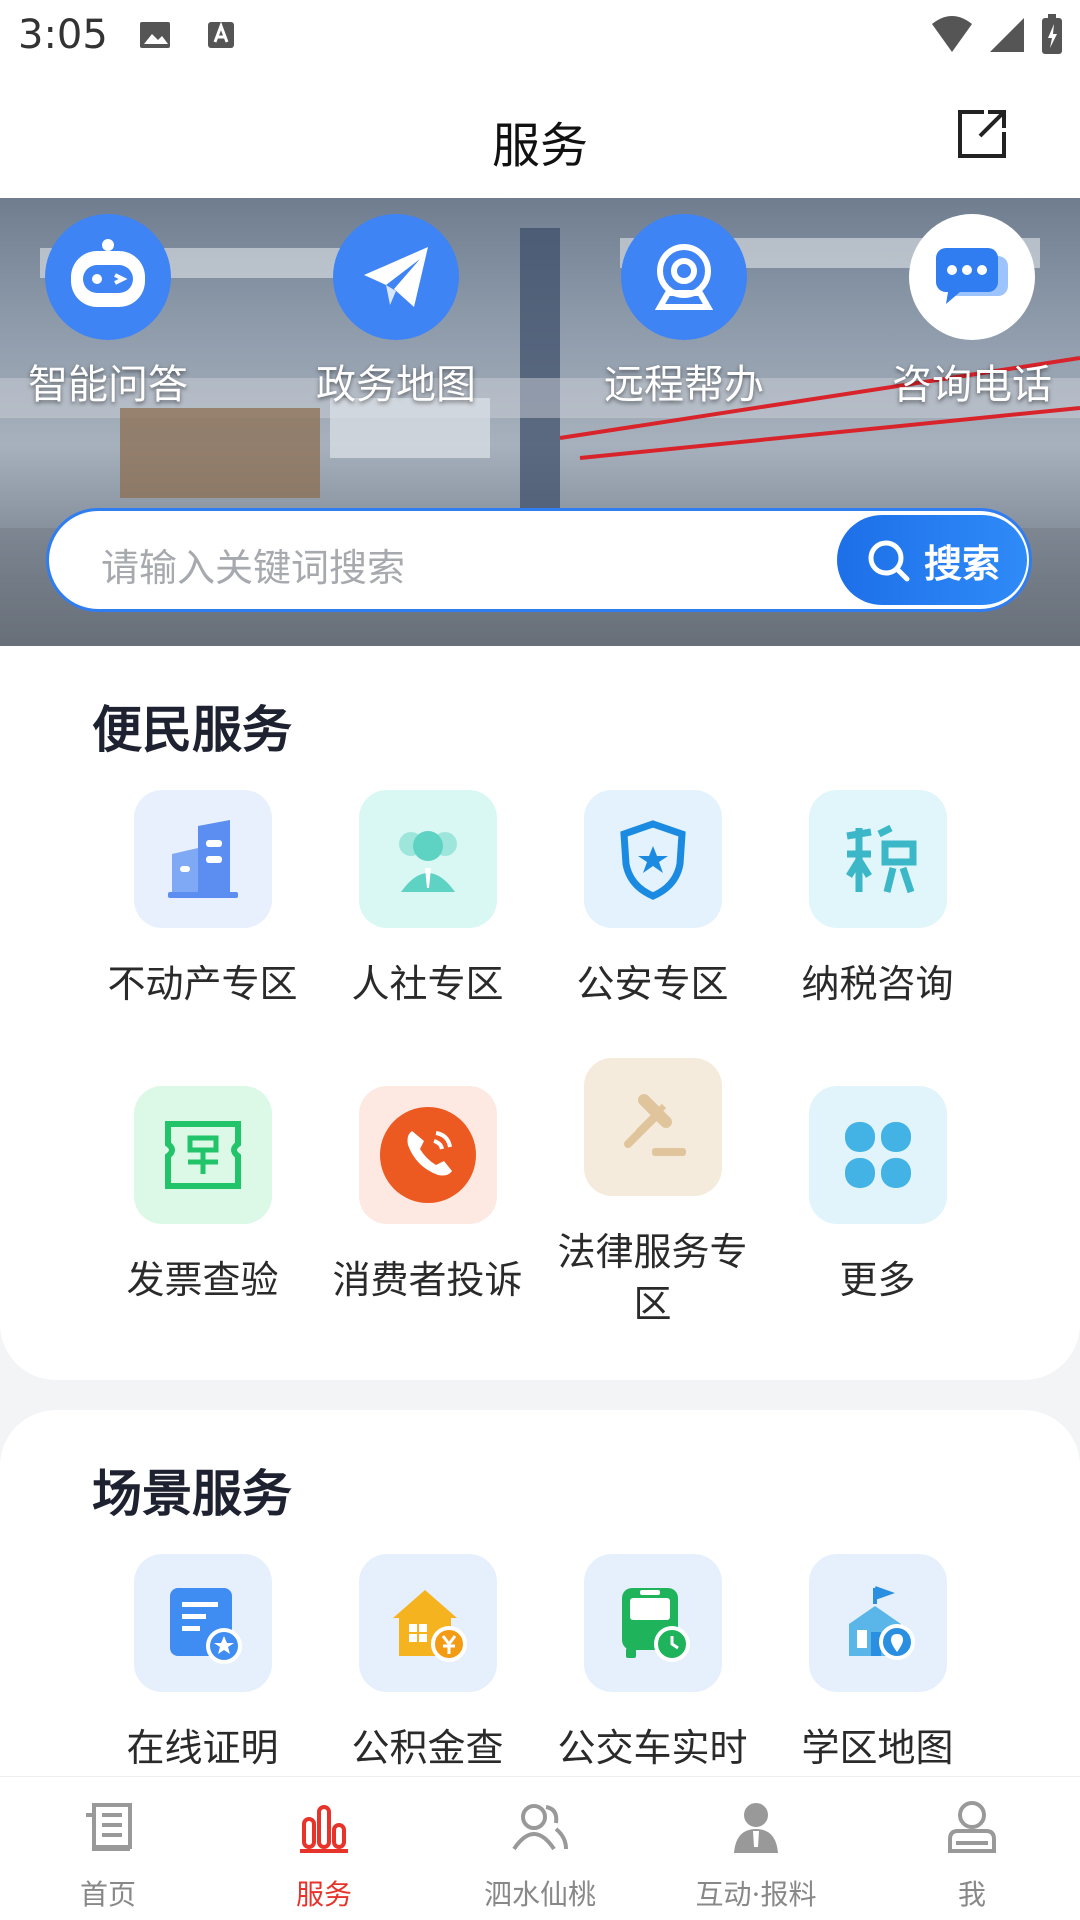 The width and height of the screenshot is (1080, 1920). What do you see at coordinates (427, 1748) in the screenshot?
I see `scene-label: 公积金查` at bounding box center [427, 1748].